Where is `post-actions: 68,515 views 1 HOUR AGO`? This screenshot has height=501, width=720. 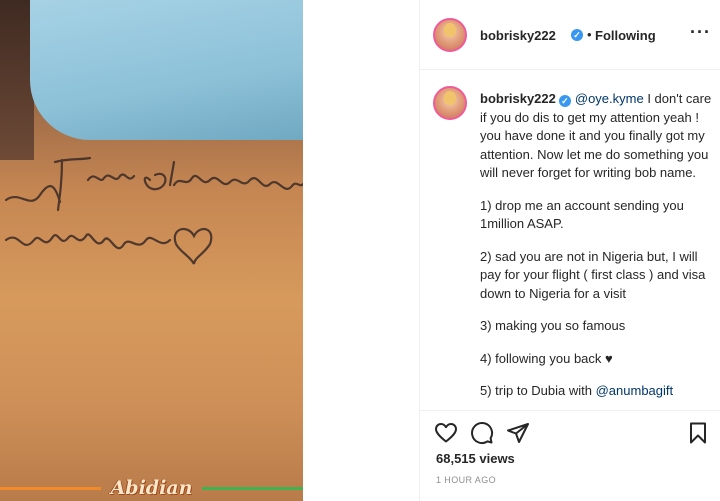 post-actions: 68,515 views 1 HOUR AGO is located at coordinates (570, 455).